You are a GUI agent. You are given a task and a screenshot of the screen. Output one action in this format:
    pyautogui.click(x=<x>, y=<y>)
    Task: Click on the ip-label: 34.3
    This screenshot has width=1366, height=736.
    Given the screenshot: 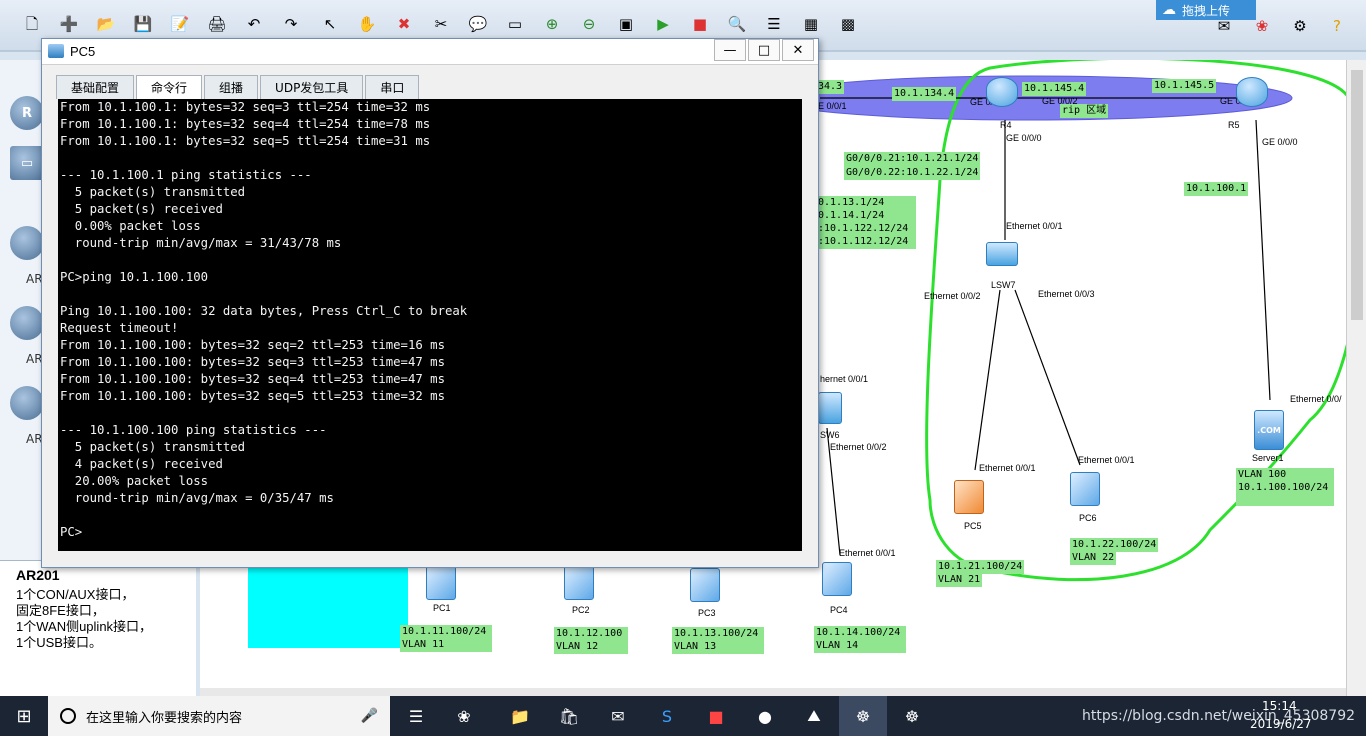 What is the action you would take?
    pyautogui.click(x=830, y=87)
    